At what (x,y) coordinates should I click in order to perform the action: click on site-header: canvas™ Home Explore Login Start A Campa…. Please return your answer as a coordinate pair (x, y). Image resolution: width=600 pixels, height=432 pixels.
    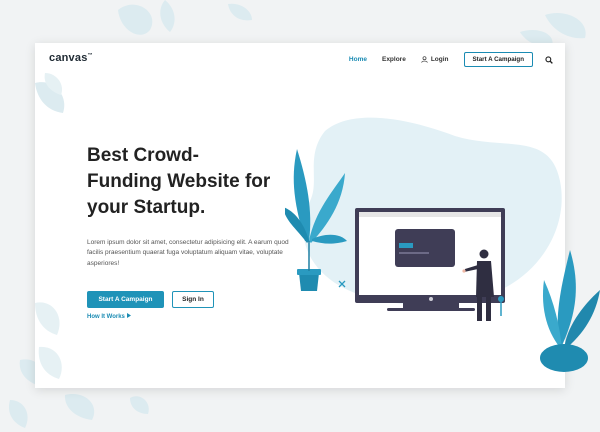
    Looking at the image, I should click on (300, 60).